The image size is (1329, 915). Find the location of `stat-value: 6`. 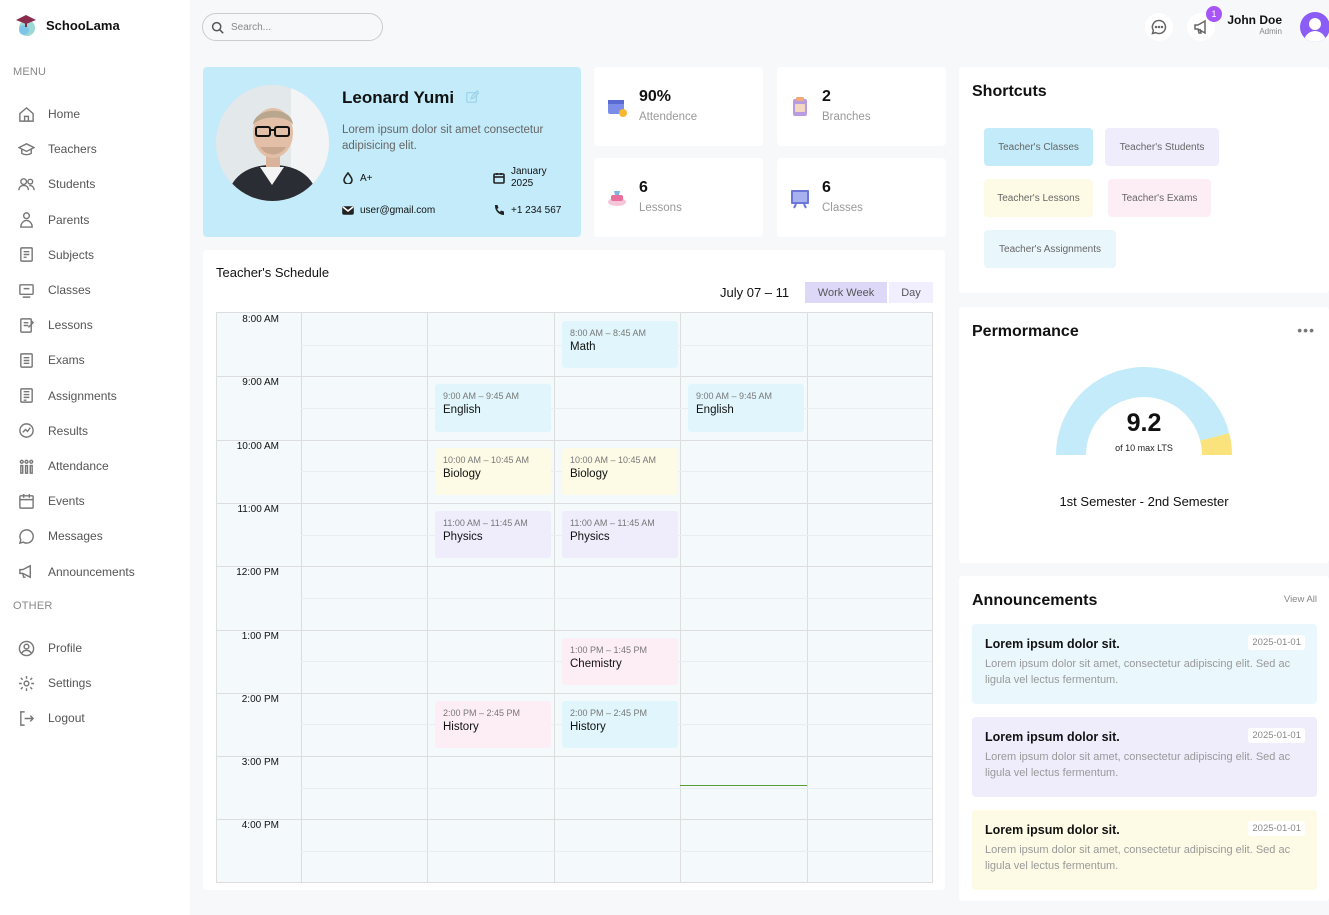

stat-value: 6 is located at coordinates (643, 187).